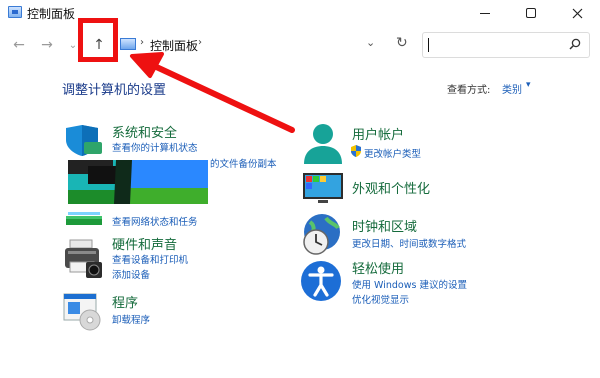 The height and width of the screenshot is (378, 600). Describe the element at coordinates (409, 284) in the screenshot. I see `link-use-recommended-settings: 使用 Windows 建议的设置` at that location.